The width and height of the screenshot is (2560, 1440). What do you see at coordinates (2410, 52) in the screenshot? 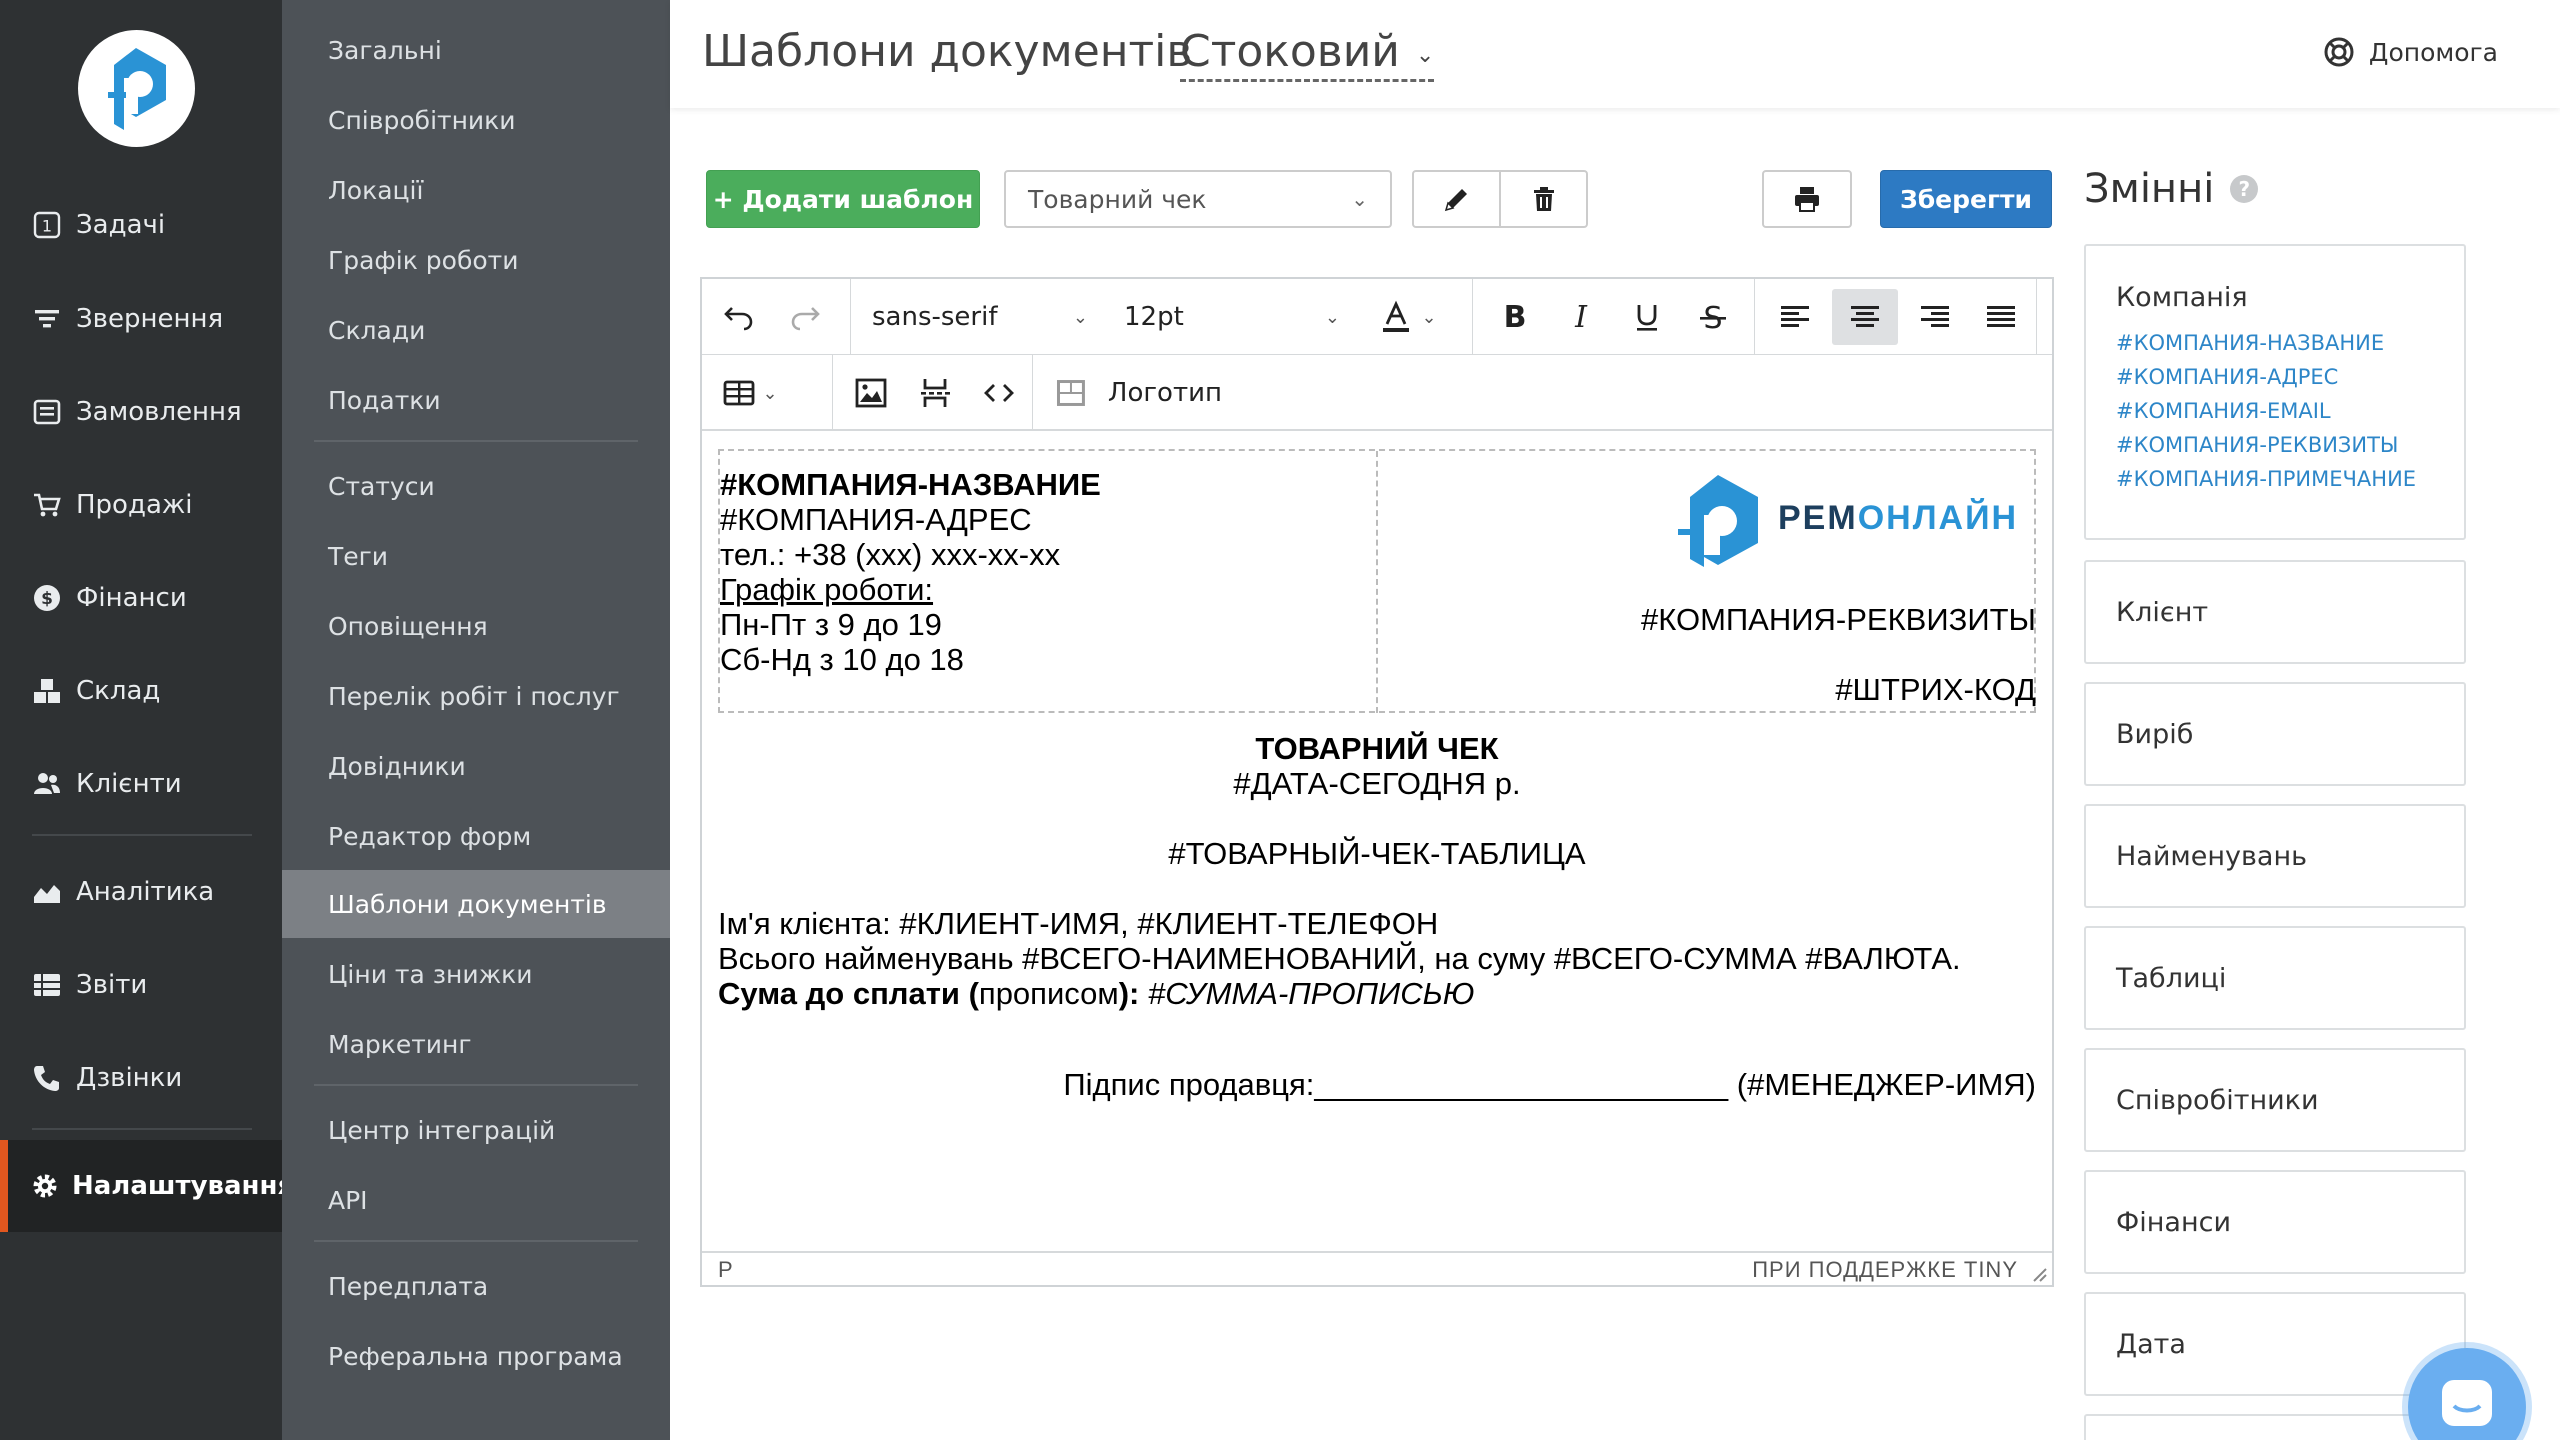
I see `help-link: Допомога` at bounding box center [2410, 52].